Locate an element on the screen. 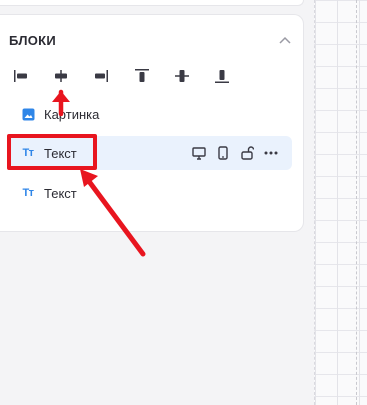 The image size is (367, 405). text-icon: Тт is located at coordinates (28, 193).